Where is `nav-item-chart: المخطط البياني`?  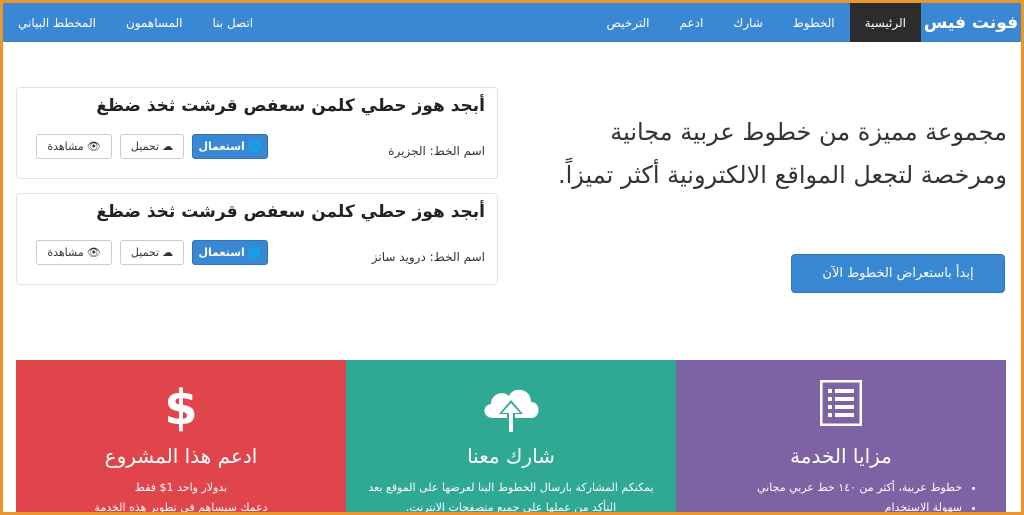
nav-item-chart: المخطط البياني is located at coordinates (57, 22).